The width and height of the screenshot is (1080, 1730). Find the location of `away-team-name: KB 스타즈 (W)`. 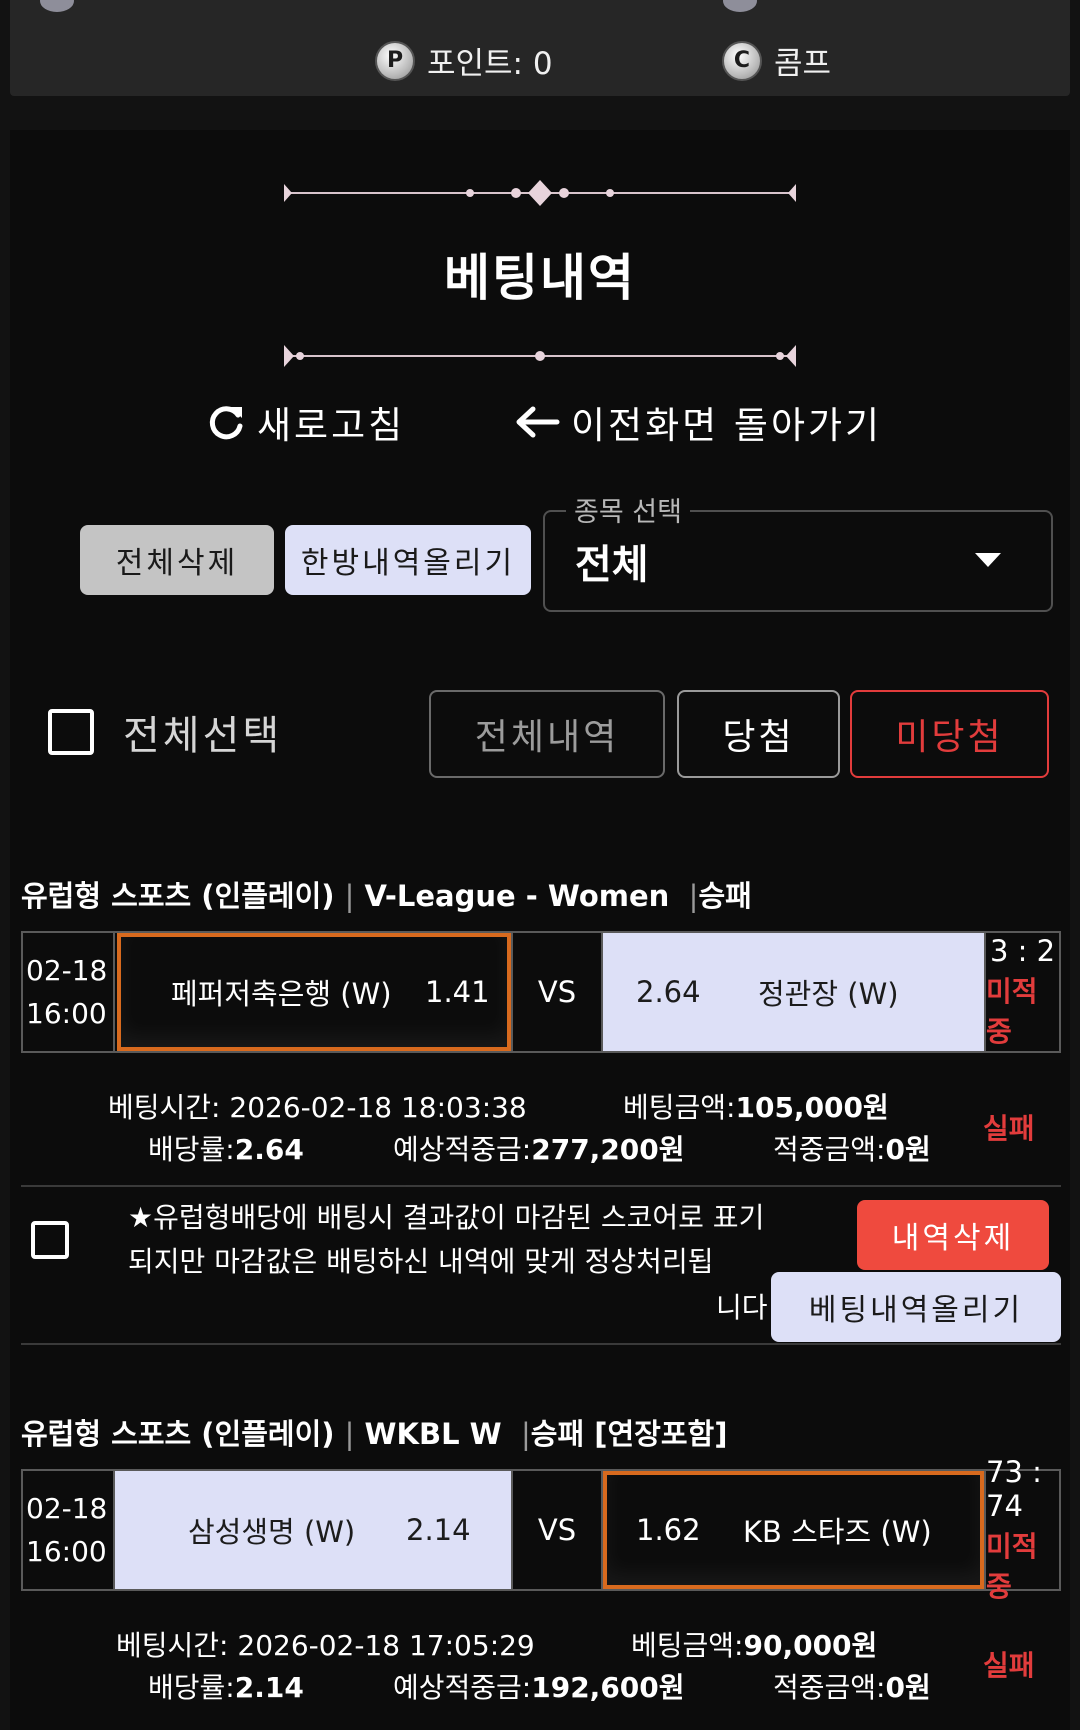

away-team-name: KB 스타즈 (W) is located at coordinates (837, 1532).